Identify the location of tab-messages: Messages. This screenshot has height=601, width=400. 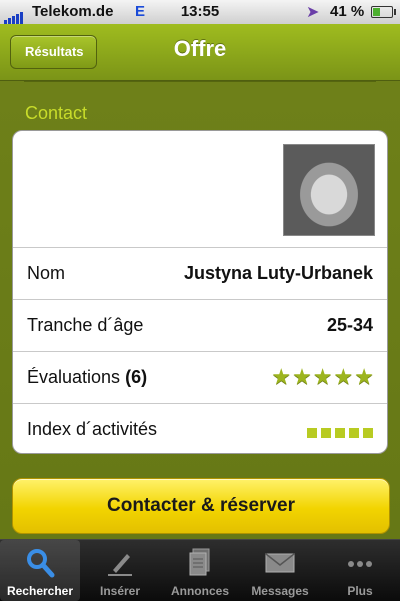
(280, 570).